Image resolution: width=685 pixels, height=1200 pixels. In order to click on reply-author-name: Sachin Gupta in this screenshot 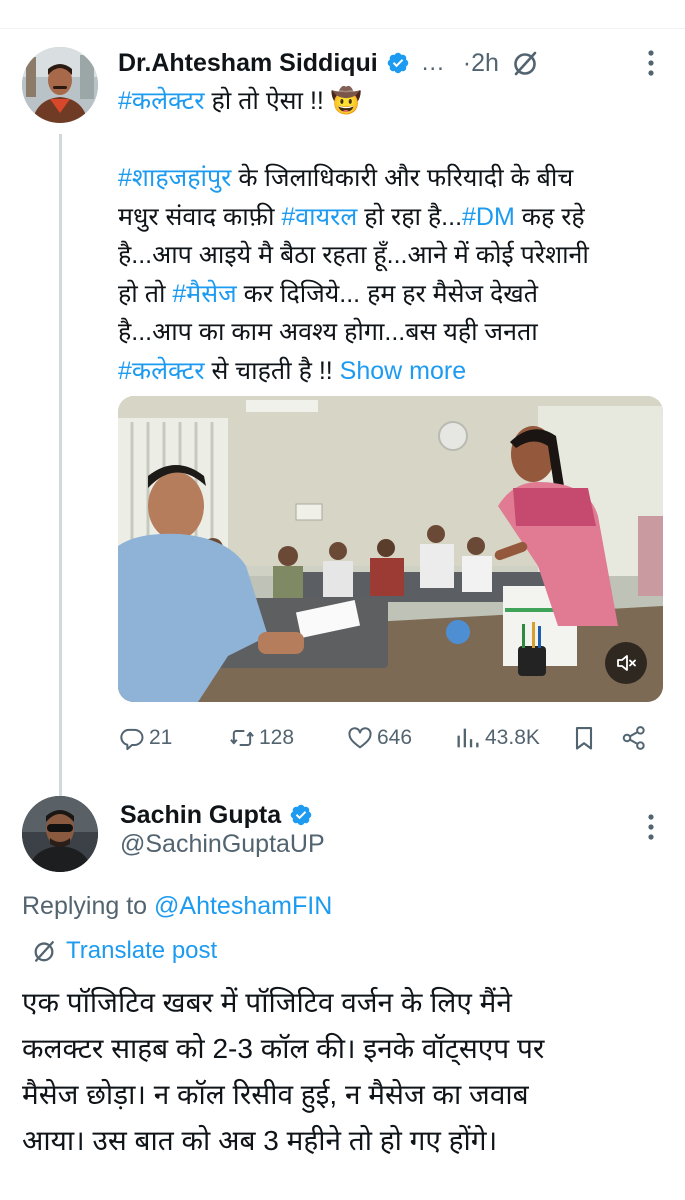, I will do `click(200, 815)`.